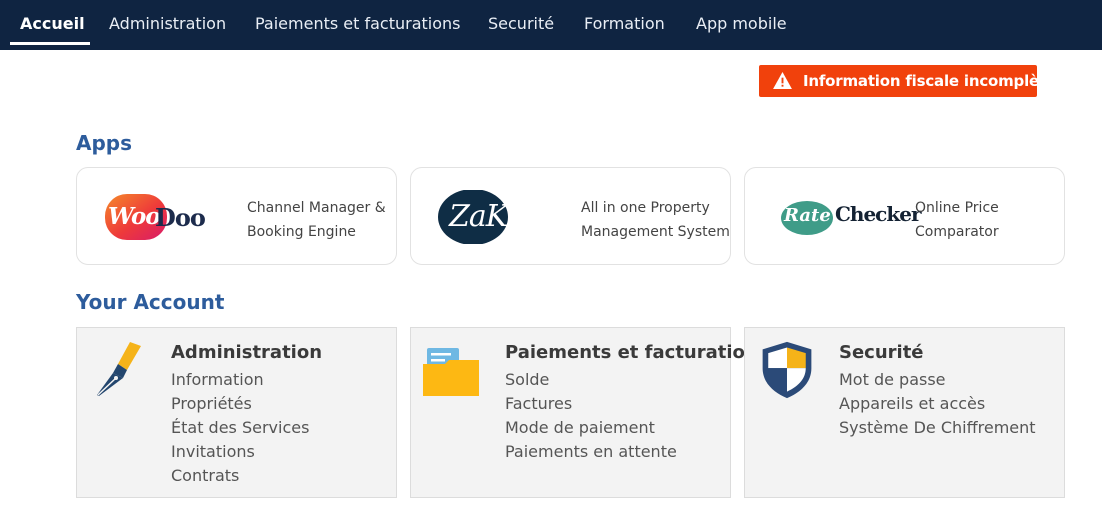 The image size is (1102, 524). What do you see at coordinates (591, 380) in the screenshot?
I see `link-solde: Solde` at bounding box center [591, 380].